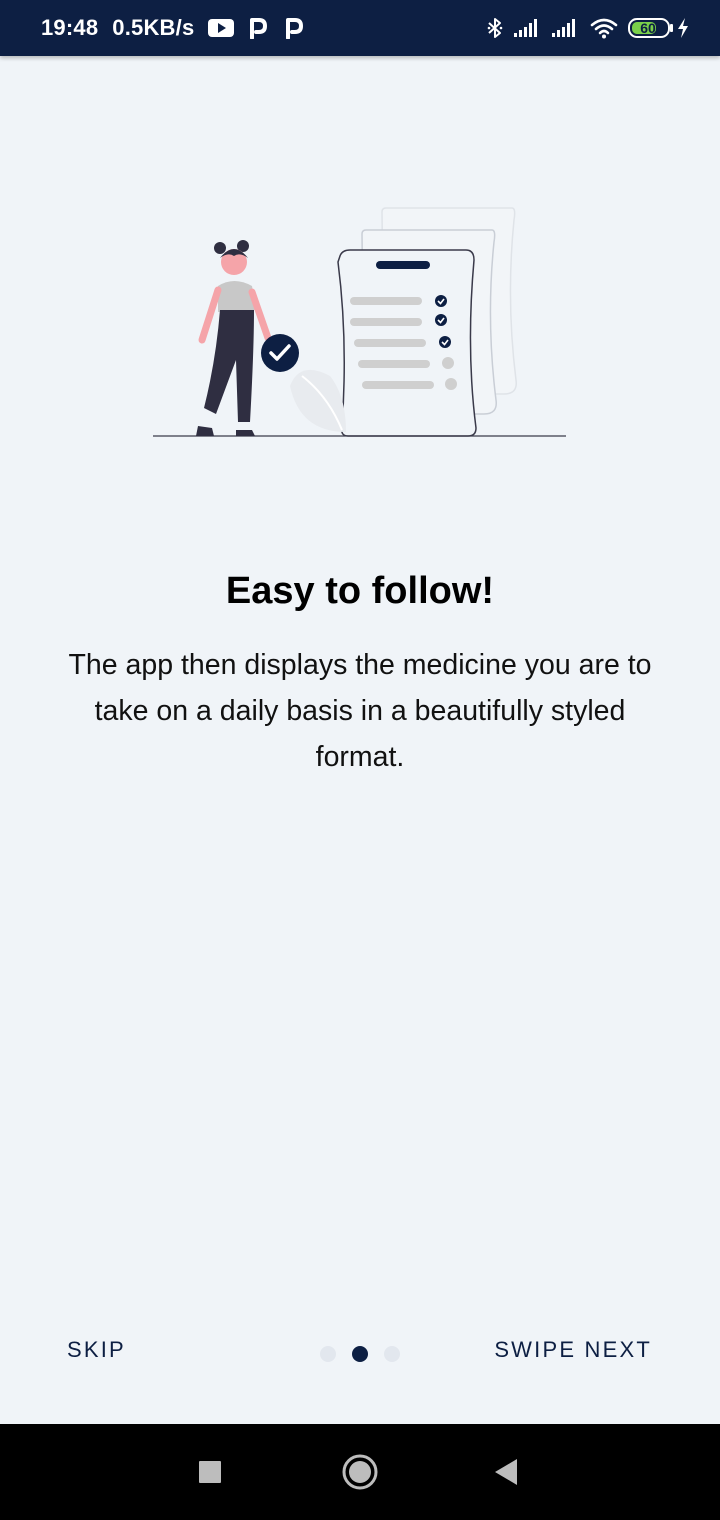  I want to click on status-left: 19:48 0.5KB/s, so click(172, 28).